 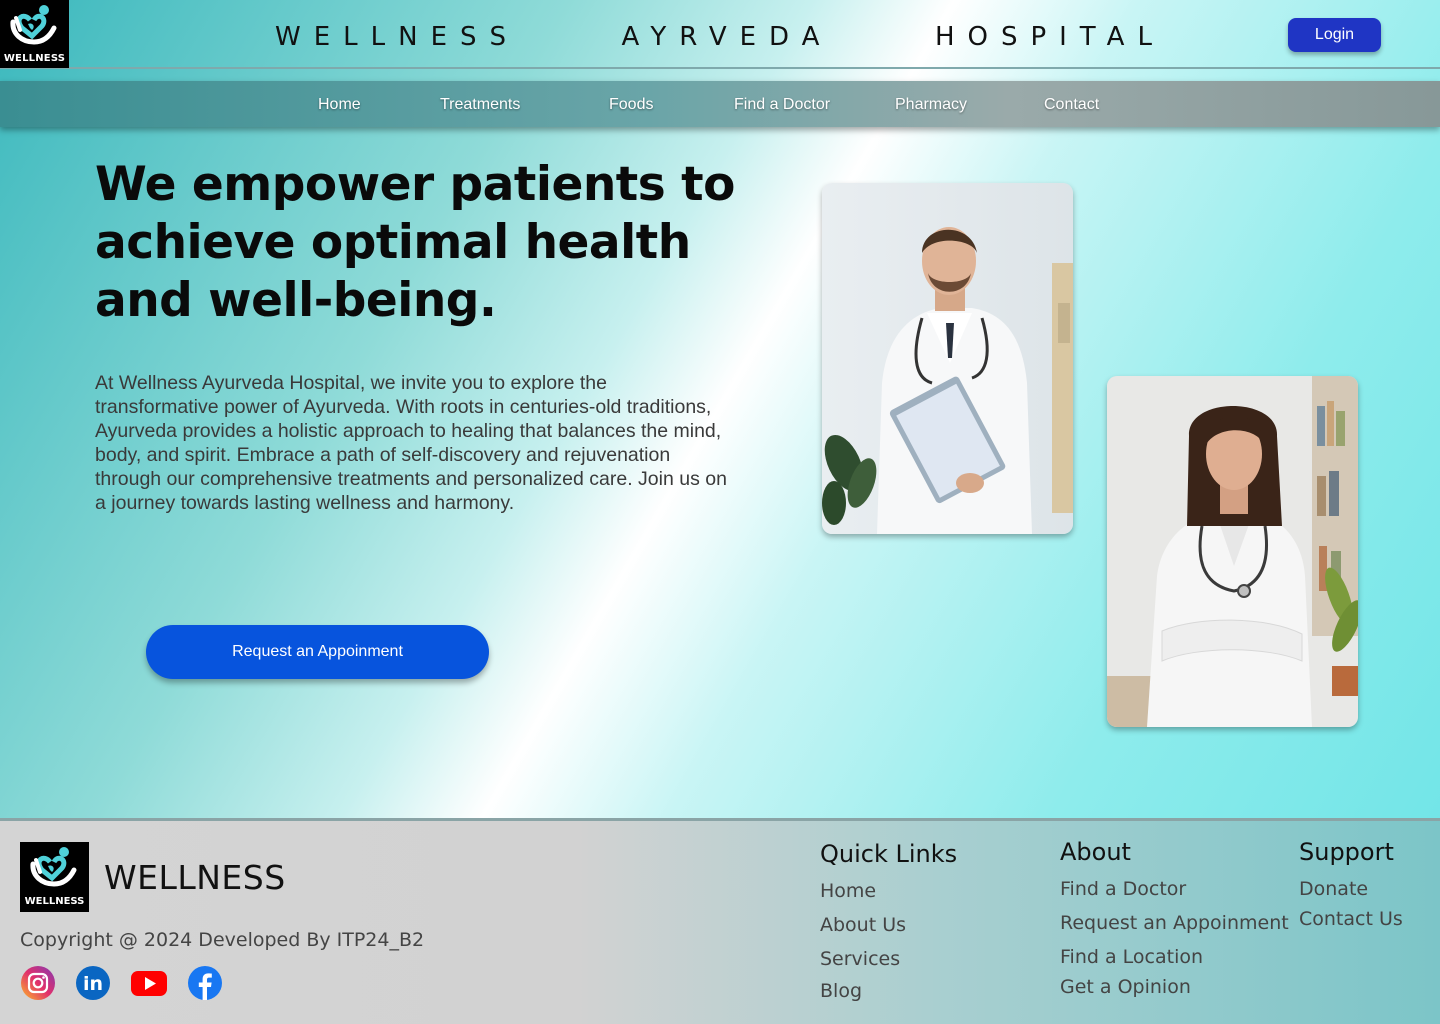 I want to click on about-heading: About, so click(x=1095, y=852).